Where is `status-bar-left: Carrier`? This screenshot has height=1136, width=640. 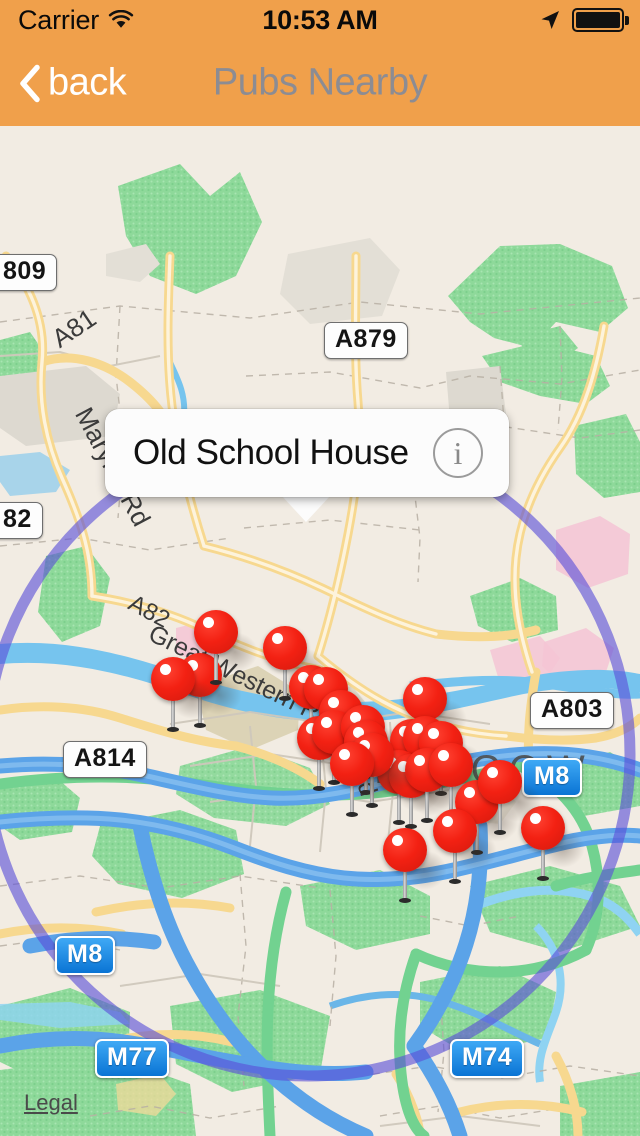 status-bar-left: Carrier is located at coordinates (115, 20).